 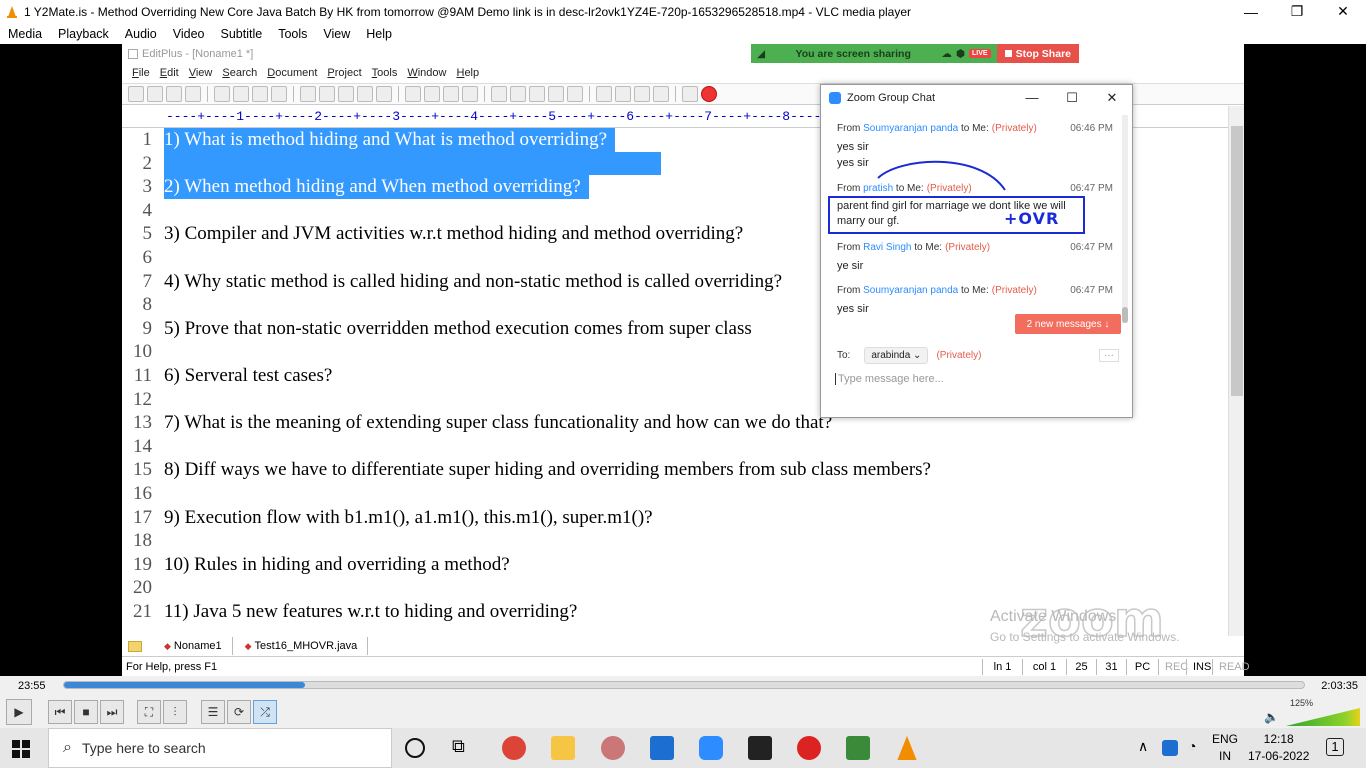 What do you see at coordinates (174, 94) in the screenshot?
I see `save-icon` at bounding box center [174, 94].